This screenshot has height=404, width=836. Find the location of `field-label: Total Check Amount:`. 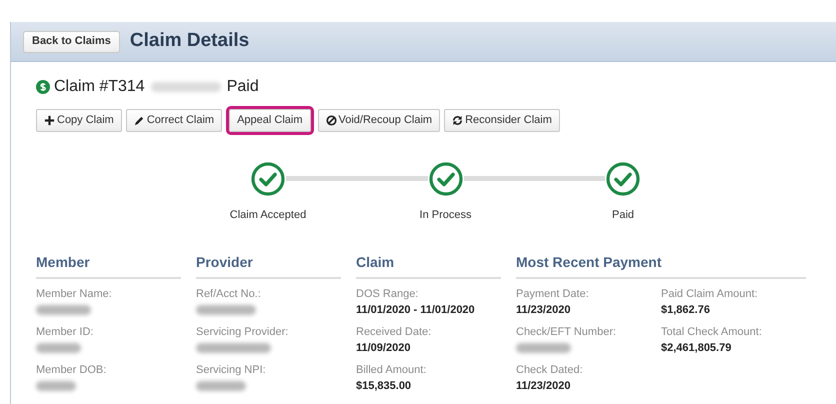

field-label: Total Check Amount: is located at coordinates (712, 332).